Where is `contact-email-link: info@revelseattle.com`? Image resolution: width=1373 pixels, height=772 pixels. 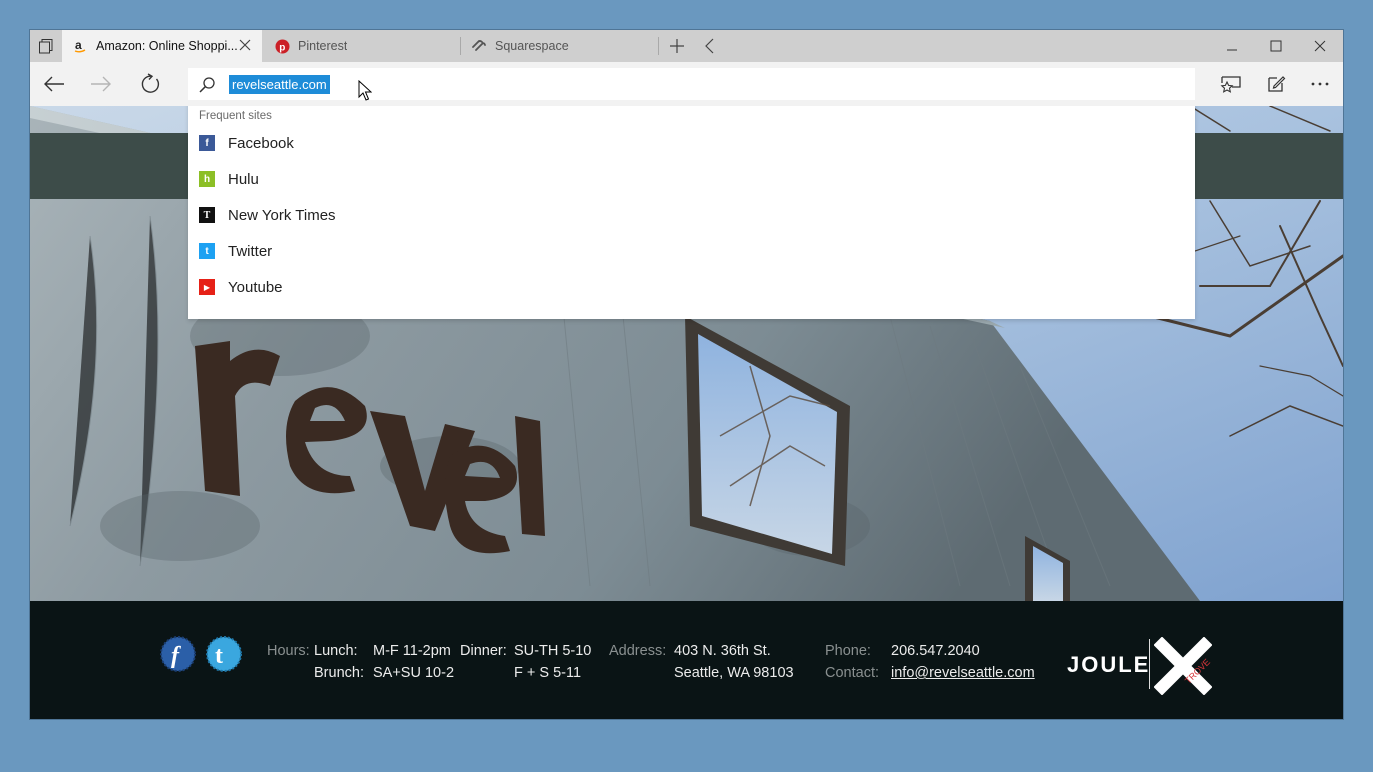 contact-email-link: info@revelseattle.com is located at coordinates (963, 673).